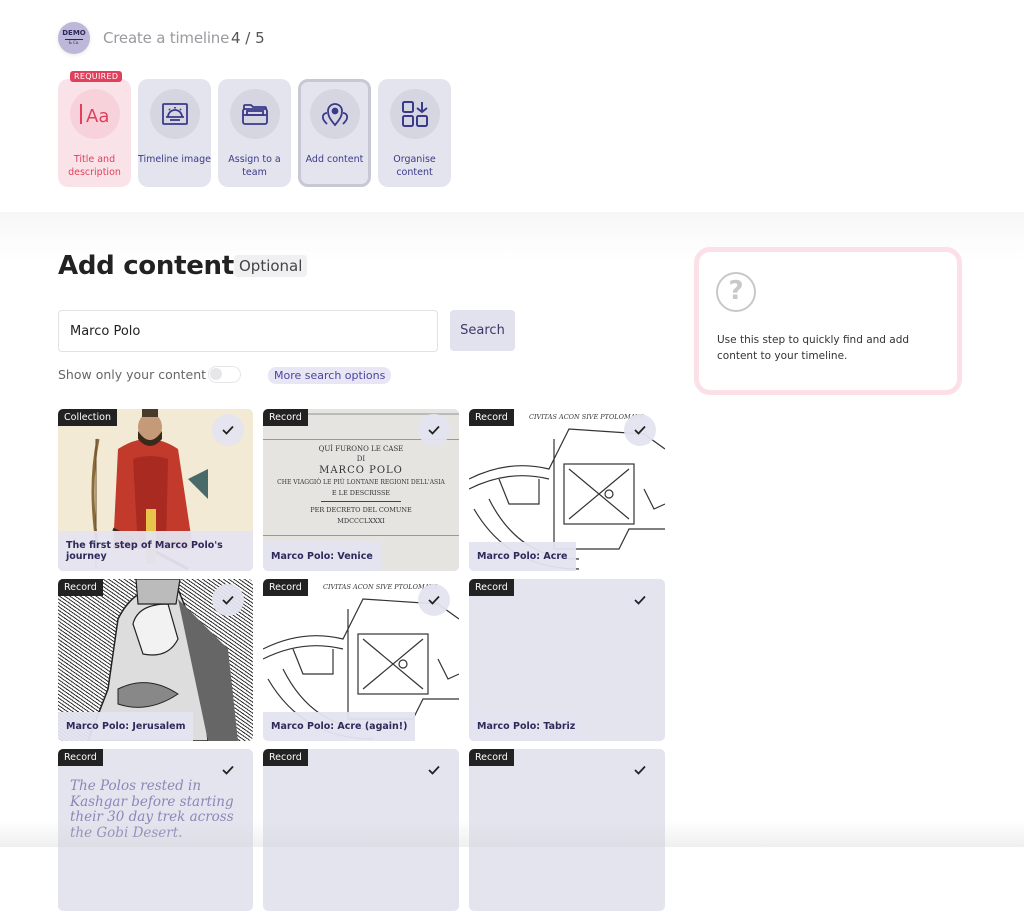  Describe the element at coordinates (146, 266) in the screenshot. I see `page-title: Add content` at that location.